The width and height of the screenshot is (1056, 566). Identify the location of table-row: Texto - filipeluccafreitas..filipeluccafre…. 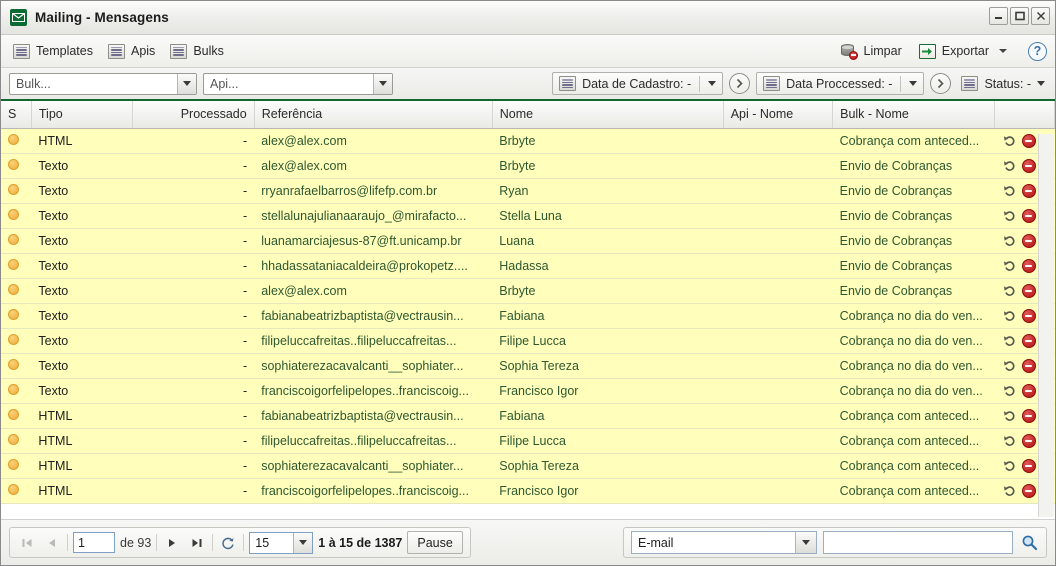
(528, 341).